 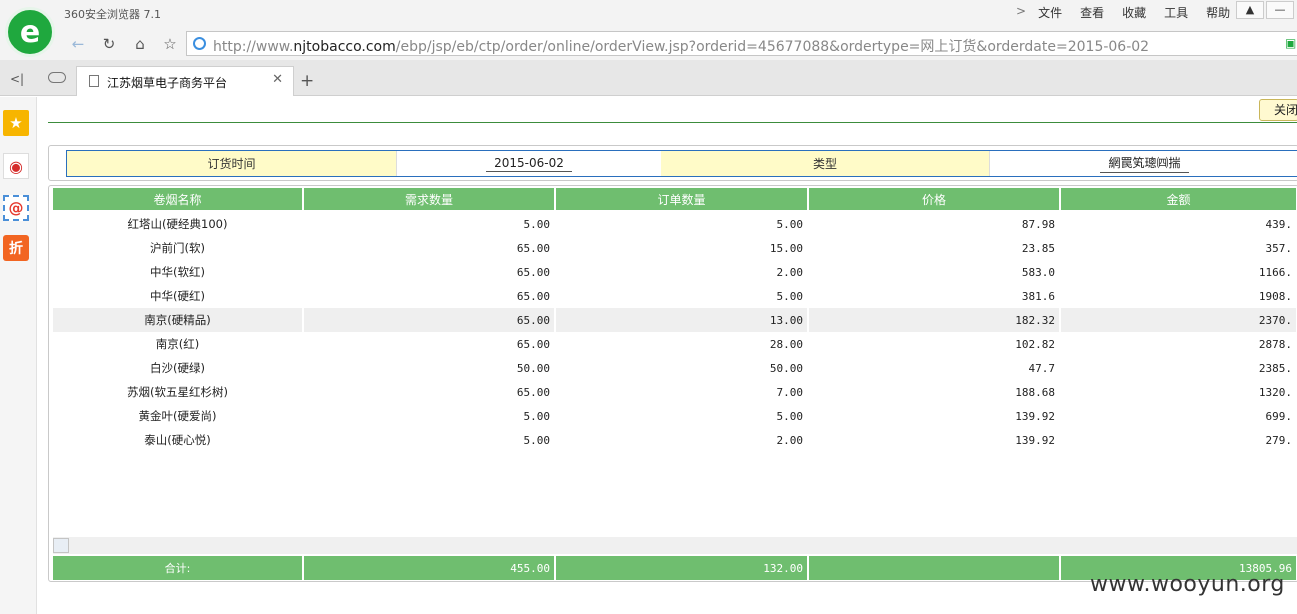 What do you see at coordinates (935, 199) in the screenshot?
I see `col-header-price: 价格` at bounding box center [935, 199].